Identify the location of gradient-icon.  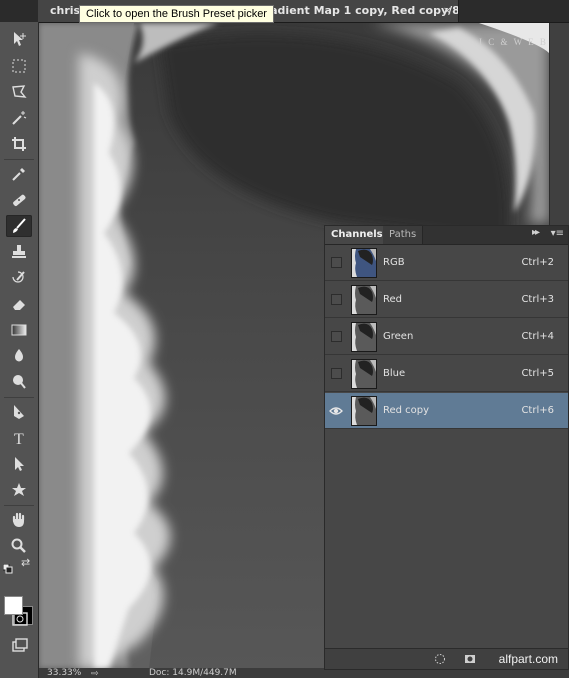
(19, 330).